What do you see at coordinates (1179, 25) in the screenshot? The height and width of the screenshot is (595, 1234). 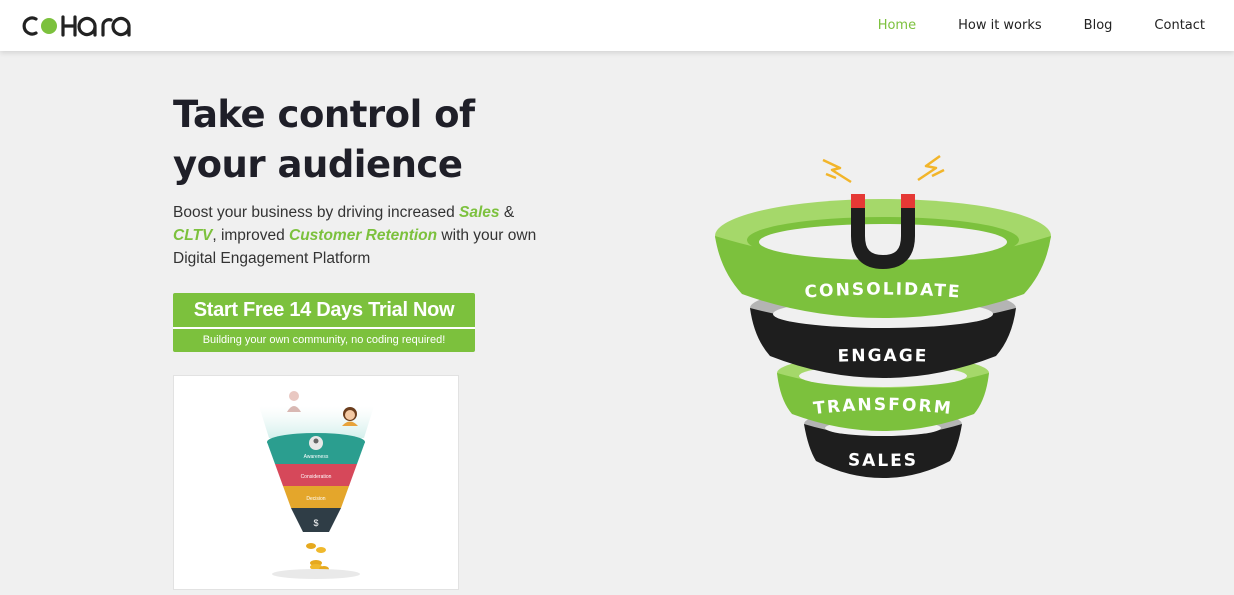 I see `nav-contact: Contact` at bounding box center [1179, 25].